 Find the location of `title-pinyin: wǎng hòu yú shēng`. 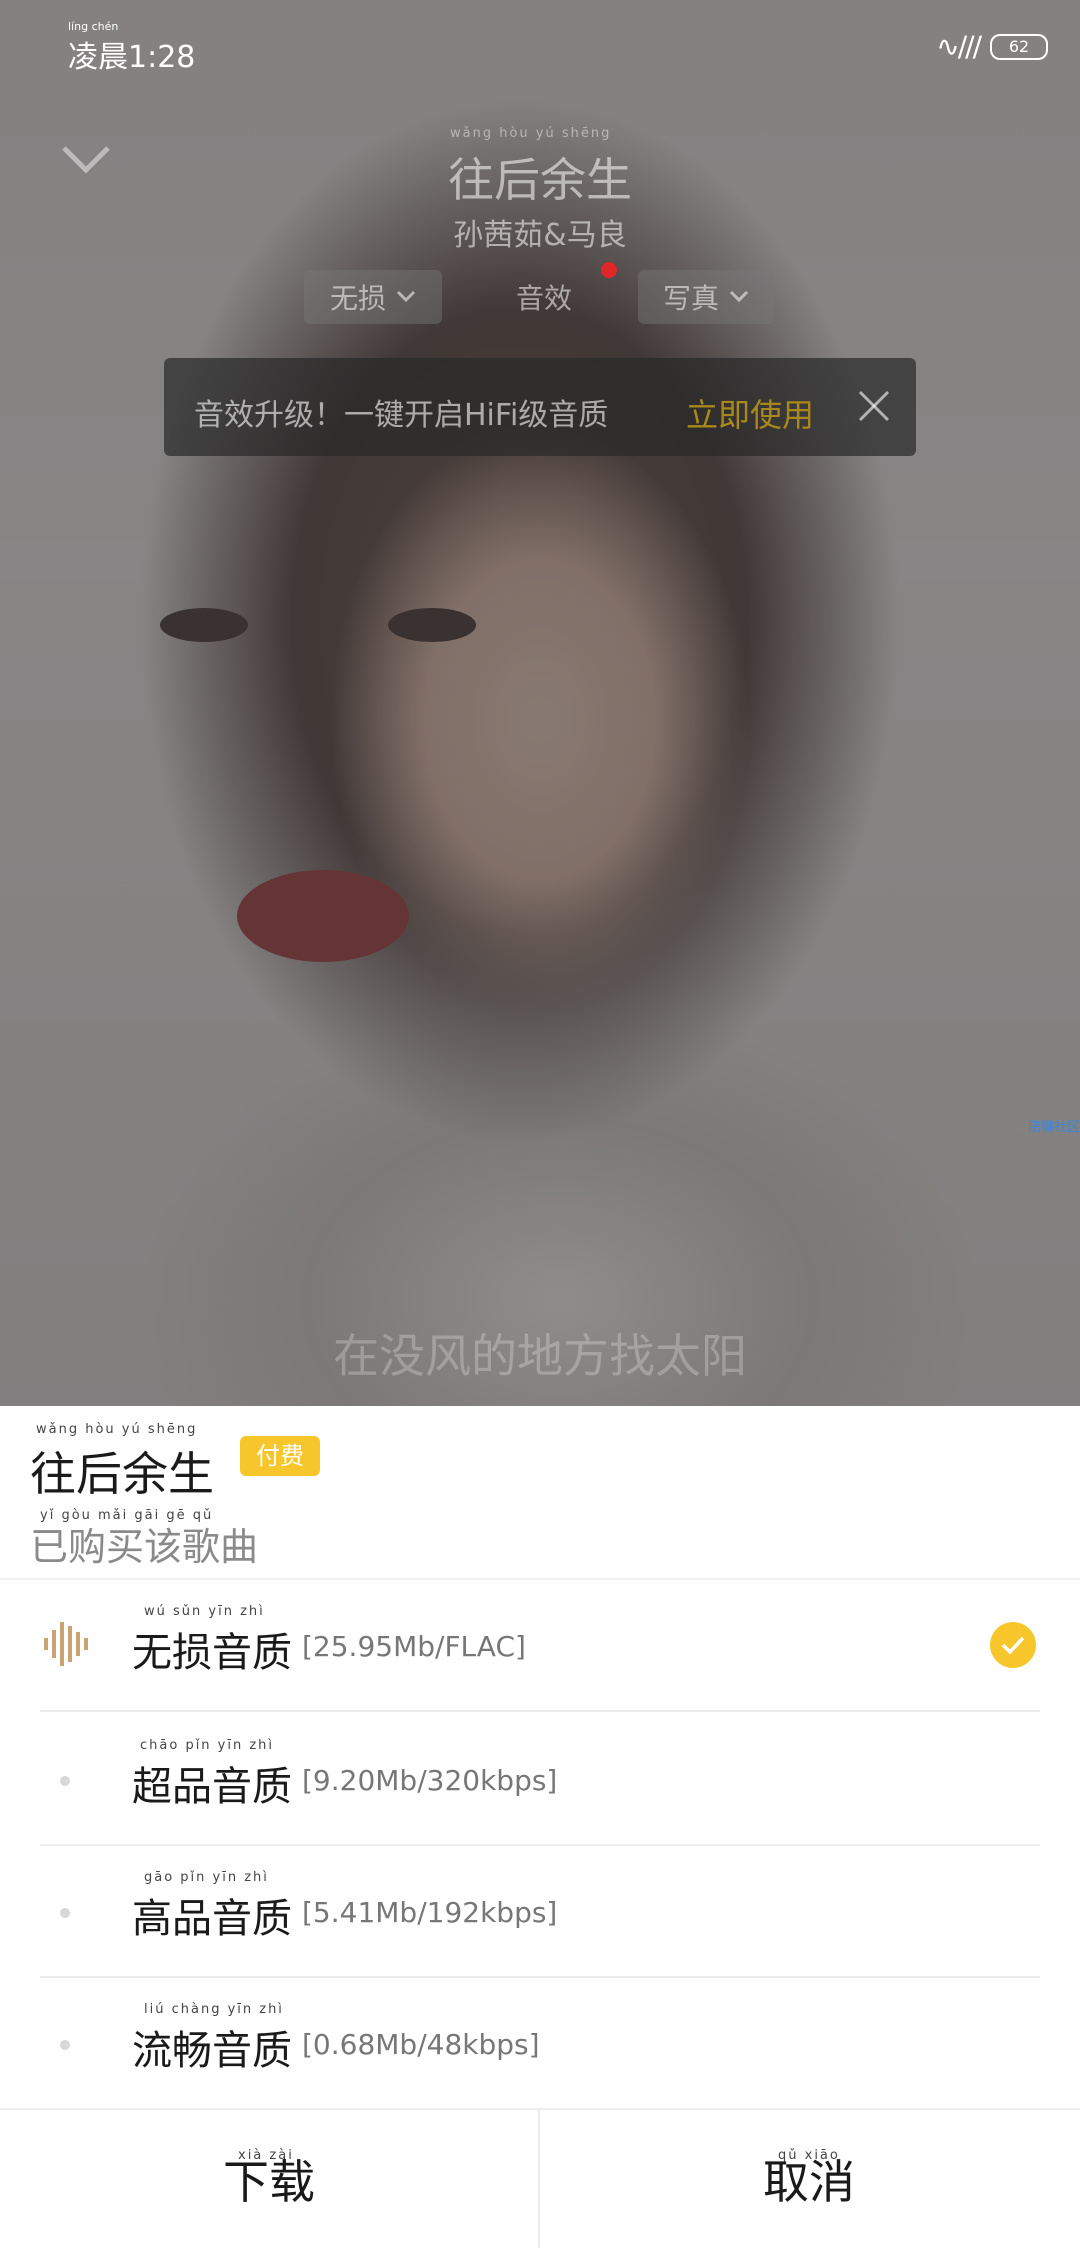

title-pinyin: wǎng hòu yú shēng is located at coordinates (531, 133).